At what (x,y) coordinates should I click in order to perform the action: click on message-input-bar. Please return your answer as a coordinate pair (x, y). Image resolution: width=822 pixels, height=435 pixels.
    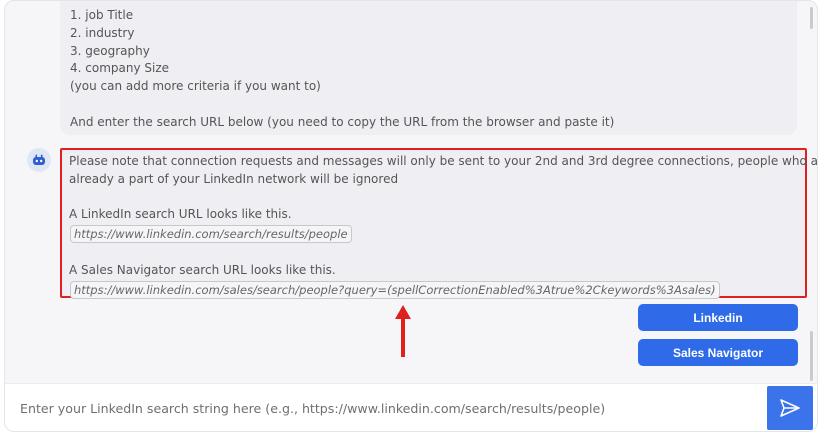
    Looking at the image, I should click on (411, 407).